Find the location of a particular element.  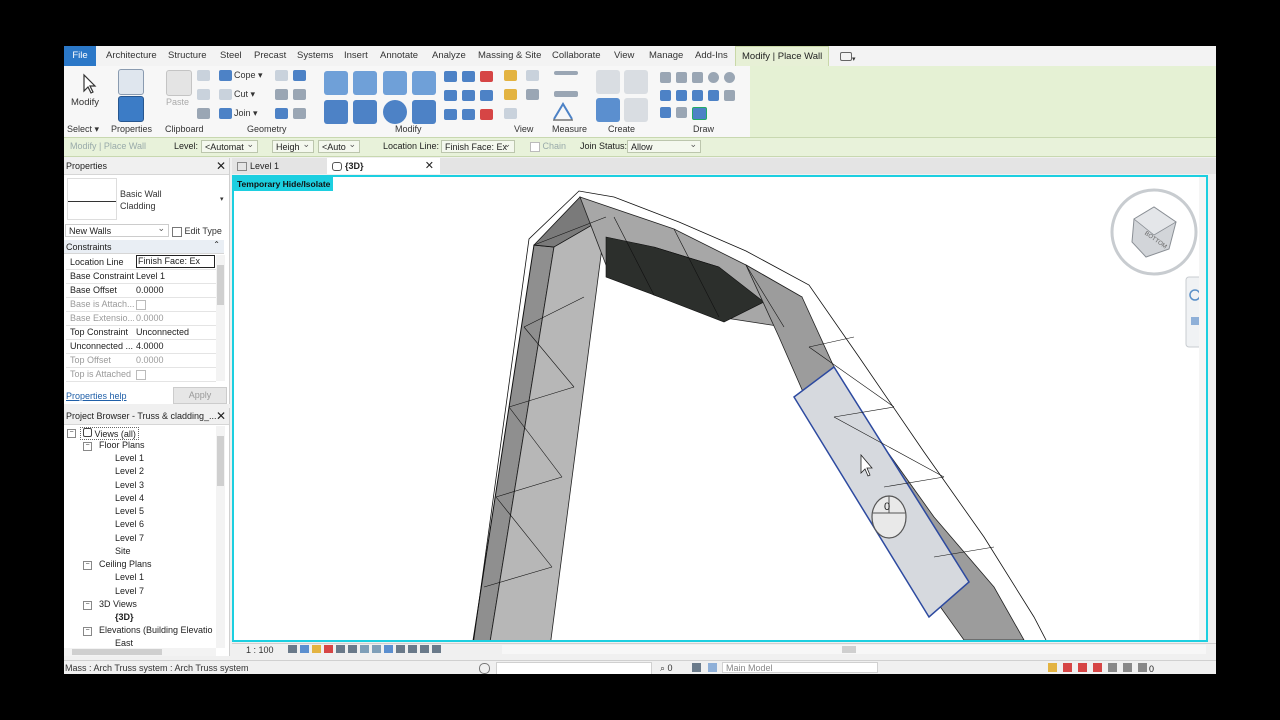

join-label: Join ▾ is located at coordinates (246, 113).